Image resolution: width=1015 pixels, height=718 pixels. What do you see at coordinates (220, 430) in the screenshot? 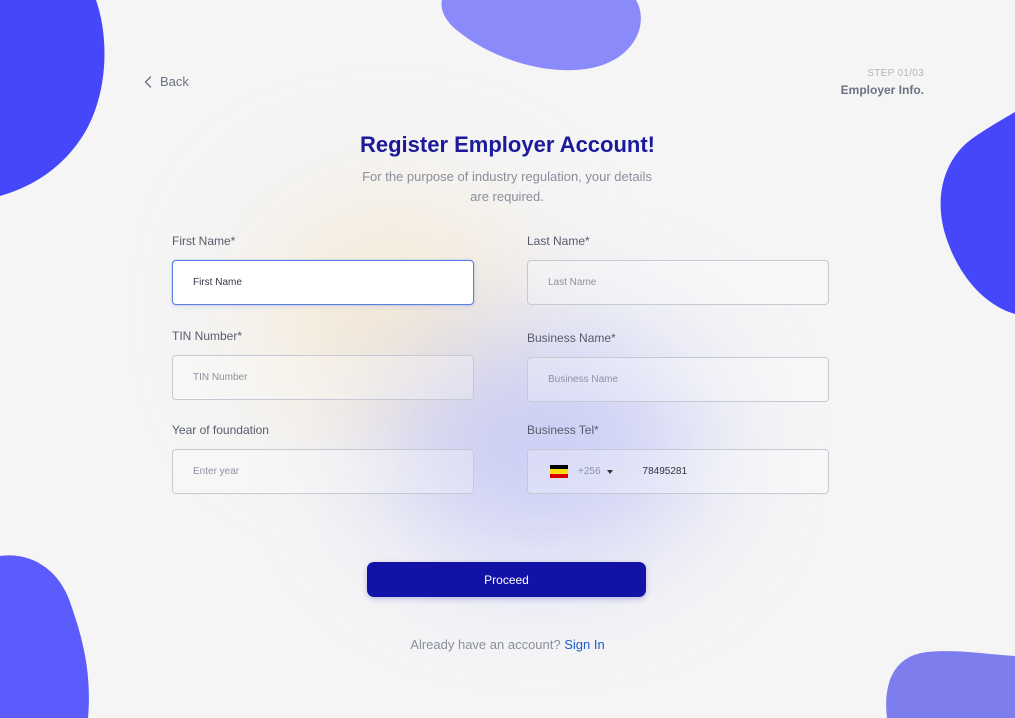
I see `year-of-foundation-label: Year of foundation` at bounding box center [220, 430].